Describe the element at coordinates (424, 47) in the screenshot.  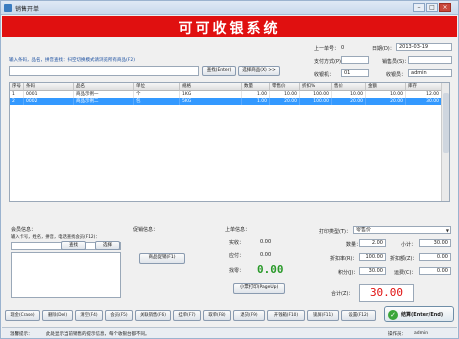
I see `date-field: 2013-03-19` at that location.